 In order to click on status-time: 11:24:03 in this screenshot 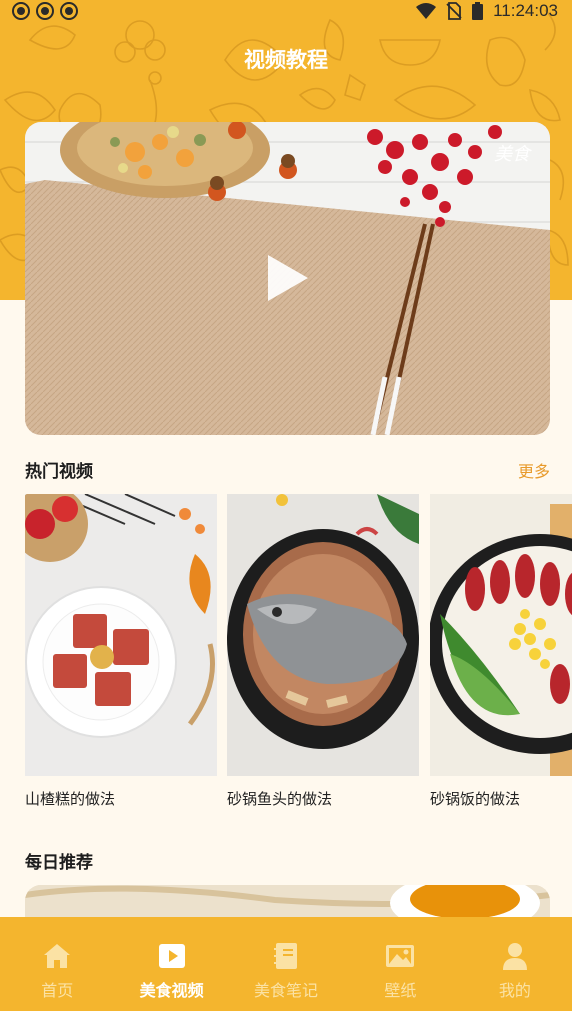, I will do `click(525, 10)`.